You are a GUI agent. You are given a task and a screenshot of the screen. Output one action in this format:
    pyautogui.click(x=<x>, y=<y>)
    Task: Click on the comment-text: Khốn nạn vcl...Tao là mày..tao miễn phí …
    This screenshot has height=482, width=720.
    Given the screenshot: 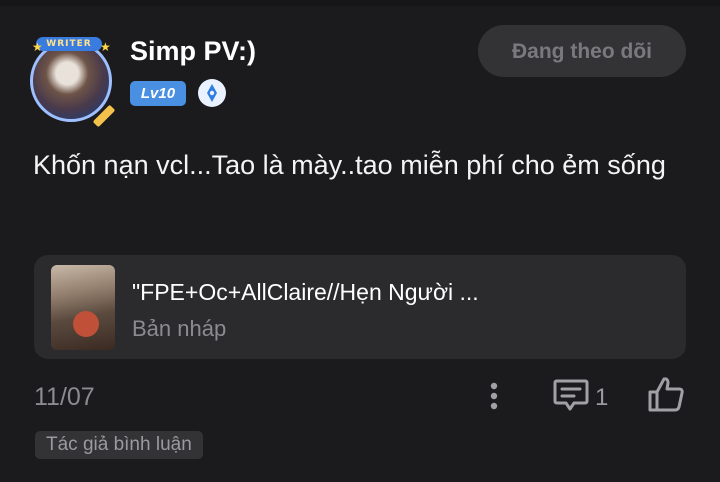 What is the action you would take?
    pyautogui.click(x=349, y=165)
    